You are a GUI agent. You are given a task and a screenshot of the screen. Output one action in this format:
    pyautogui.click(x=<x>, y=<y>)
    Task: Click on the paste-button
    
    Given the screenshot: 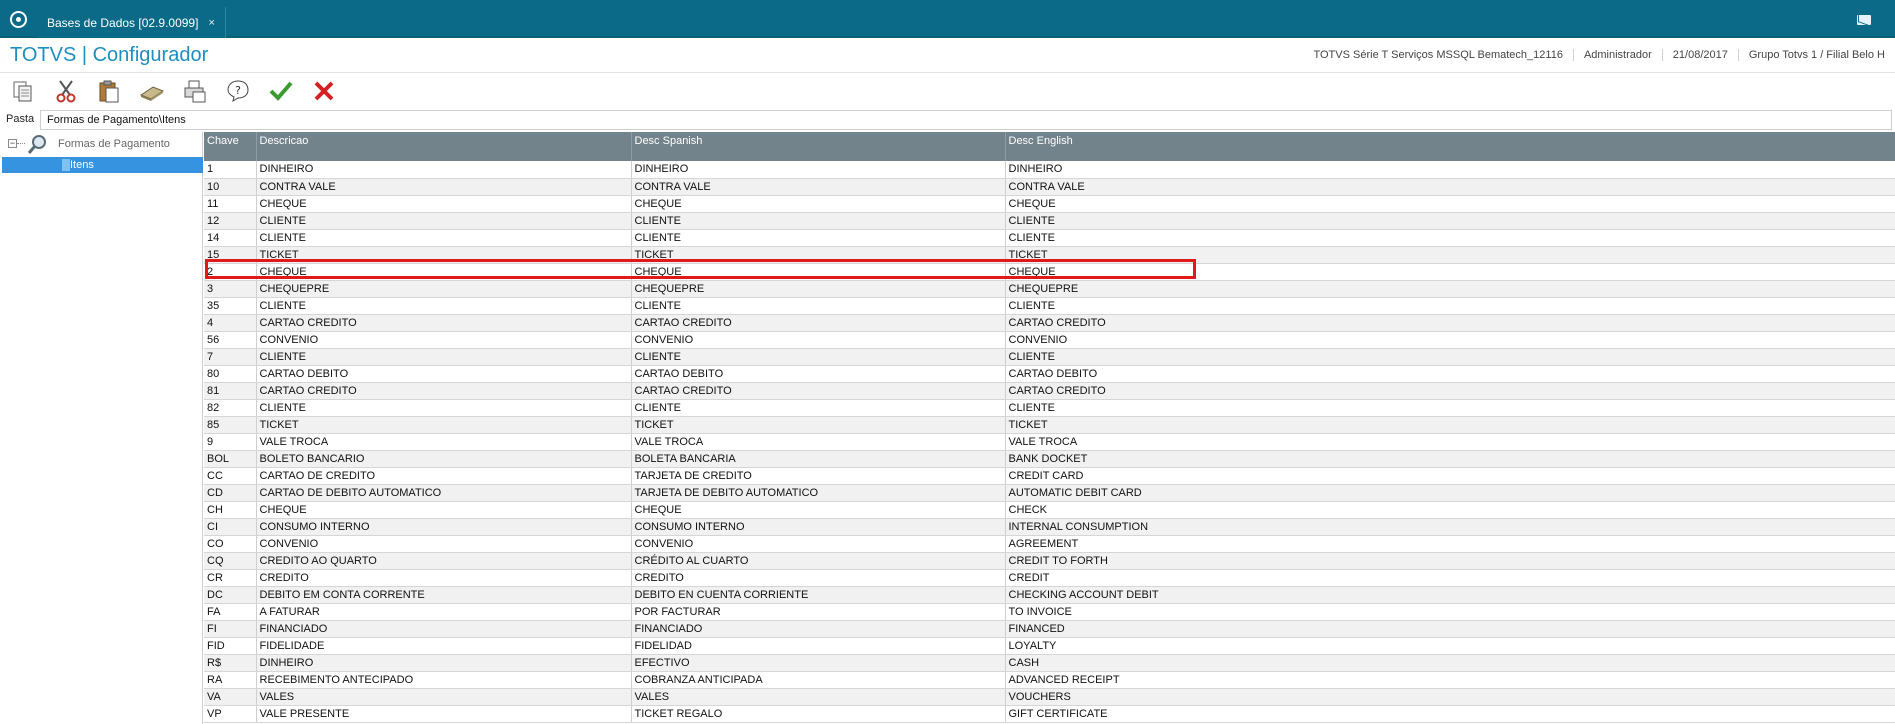 What is the action you would take?
    pyautogui.click(x=109, y=91)
    